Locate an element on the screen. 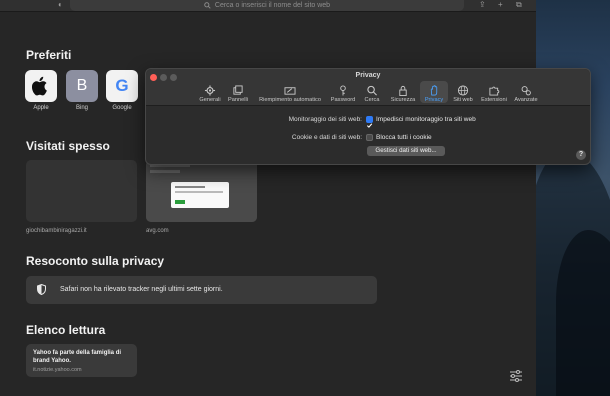  tab-label: Riempimento automatico is located at coordinates (290, 100).